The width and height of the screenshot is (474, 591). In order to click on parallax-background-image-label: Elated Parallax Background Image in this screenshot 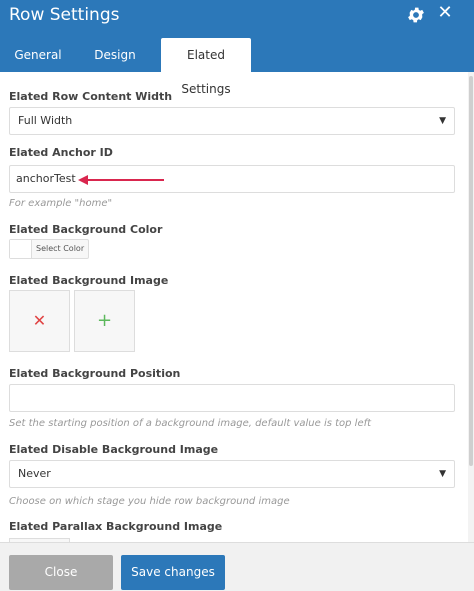, I will do `click(116, 526)`.